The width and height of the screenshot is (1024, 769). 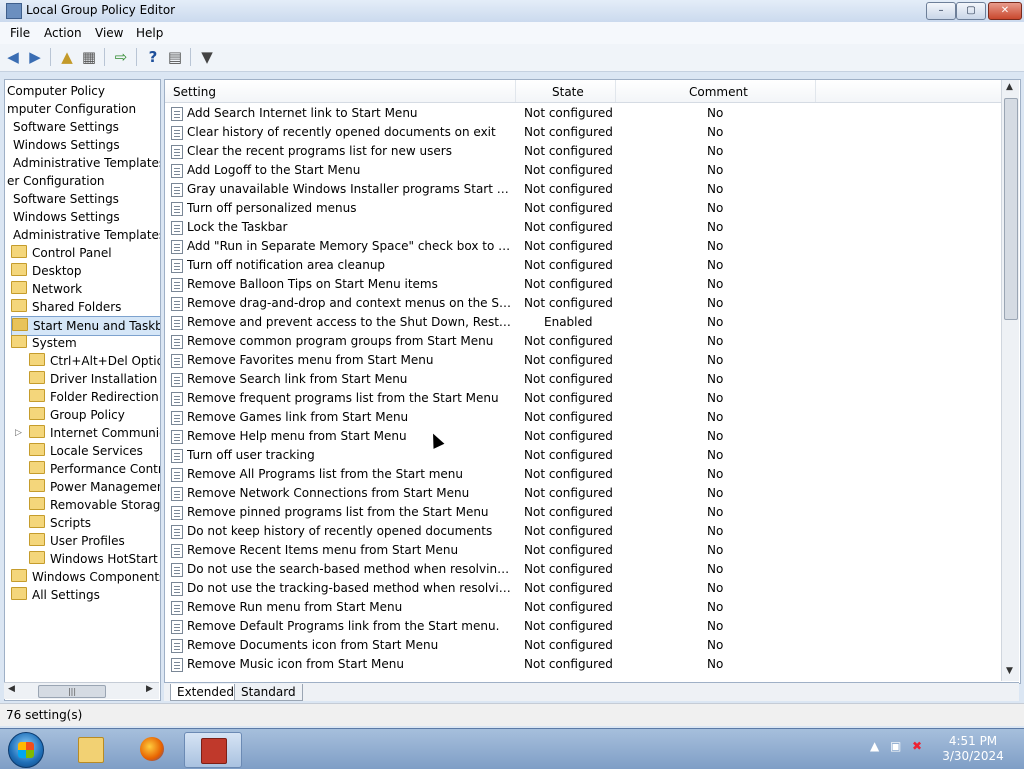 What do you see at coordinates (194, 92) in the screenshot?
I see `column-setting: Setting` at bounding box center [194, 92].